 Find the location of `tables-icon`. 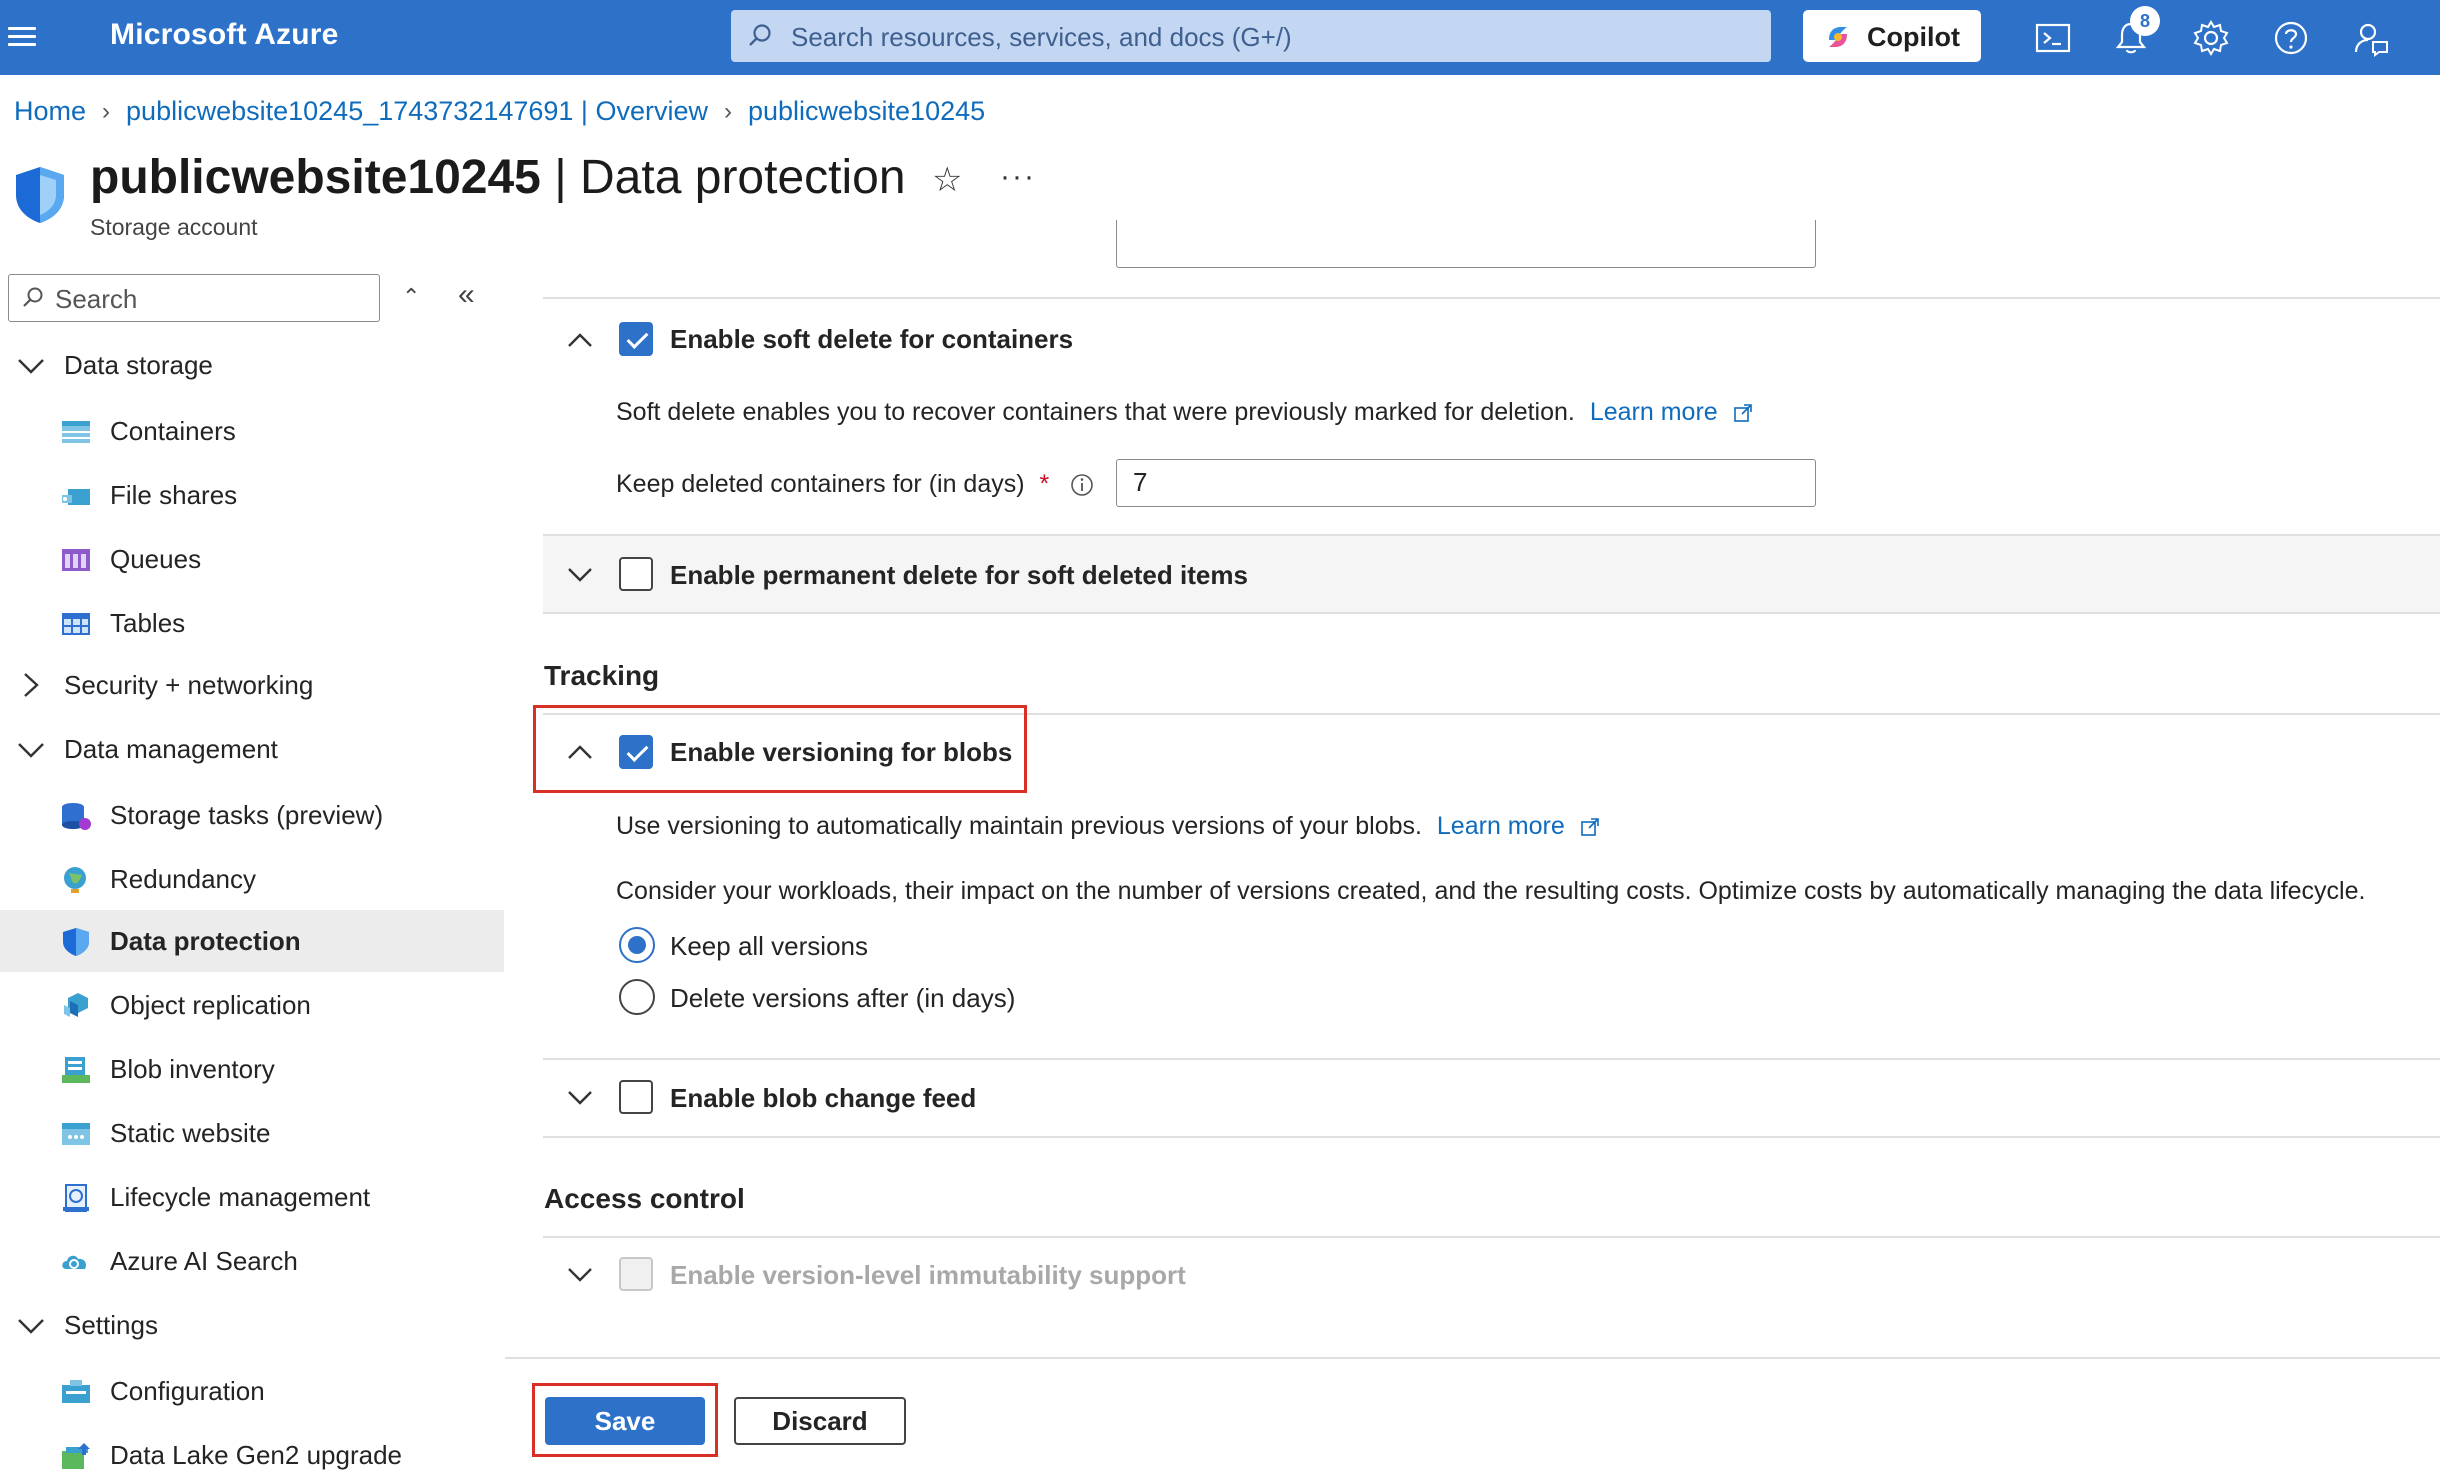

tables-icon is located at coordinates (76, 624).